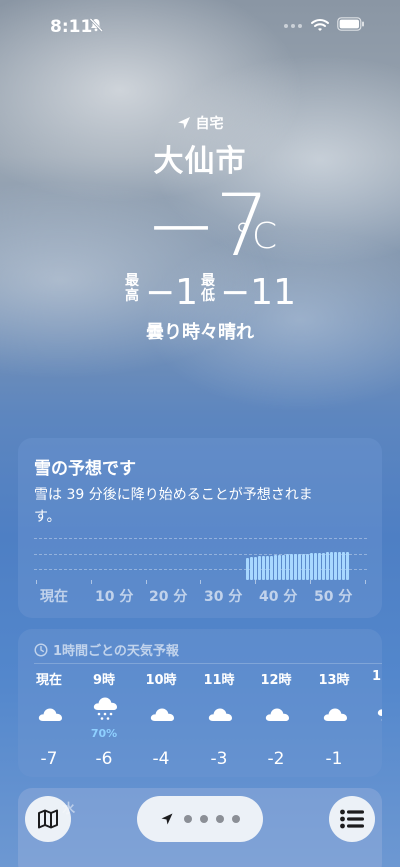  Describe the element at coordinates (41, 649) in the screenshot. I see `clock-icon` at that location.